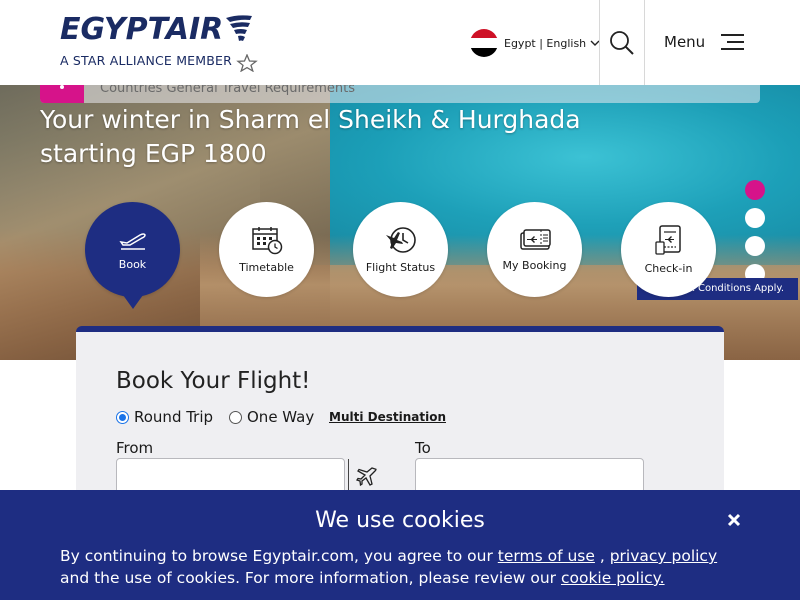 This screenshot has height=600, width=800. Describe the element at coordinates (387, 417) in the screenshot. I see `multi-destination-link: Multi Destination` at that location.